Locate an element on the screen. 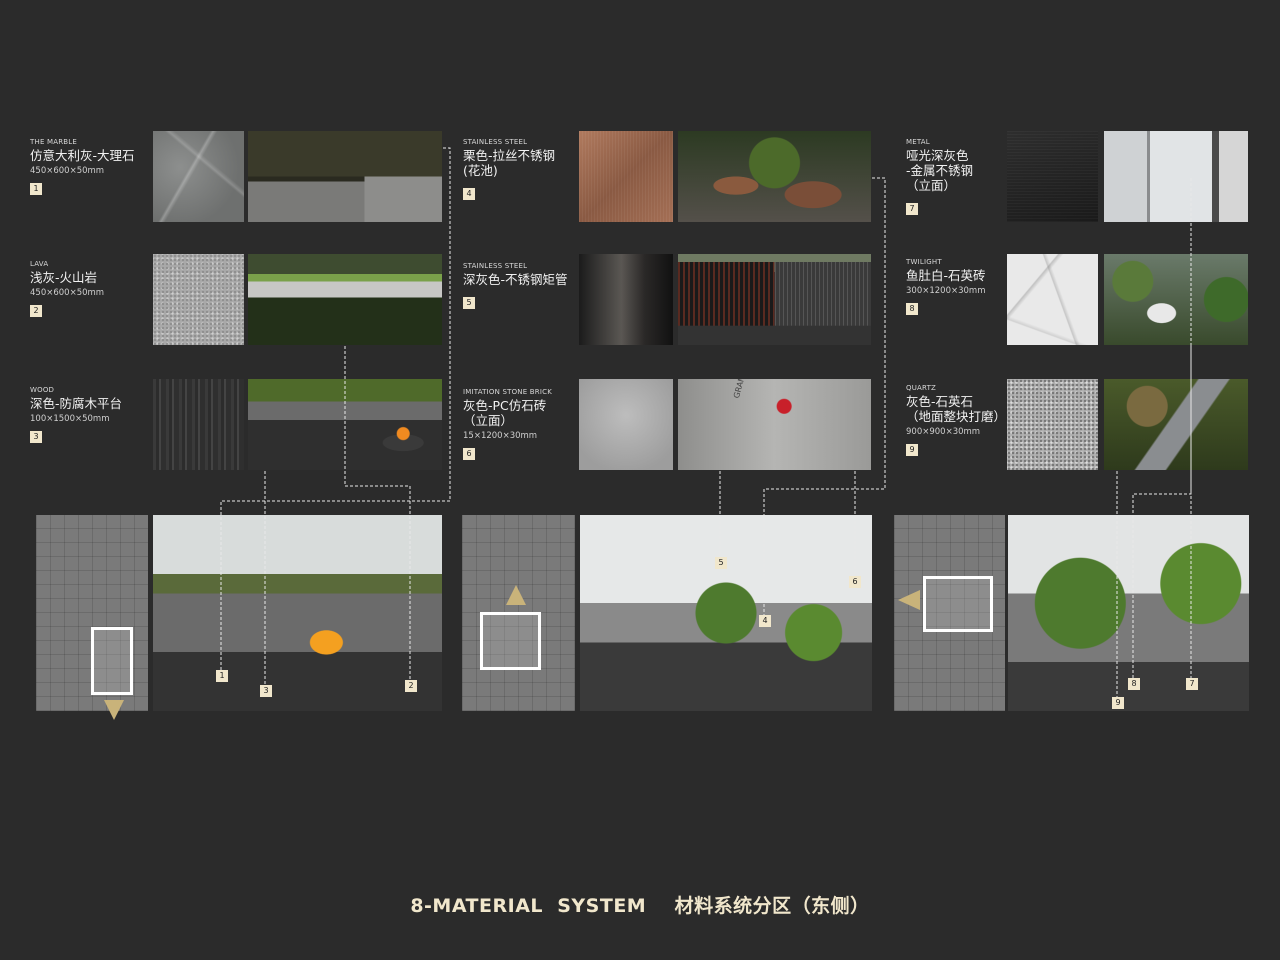  callout-pin-6: 6 is located at coordinates (855, 582).